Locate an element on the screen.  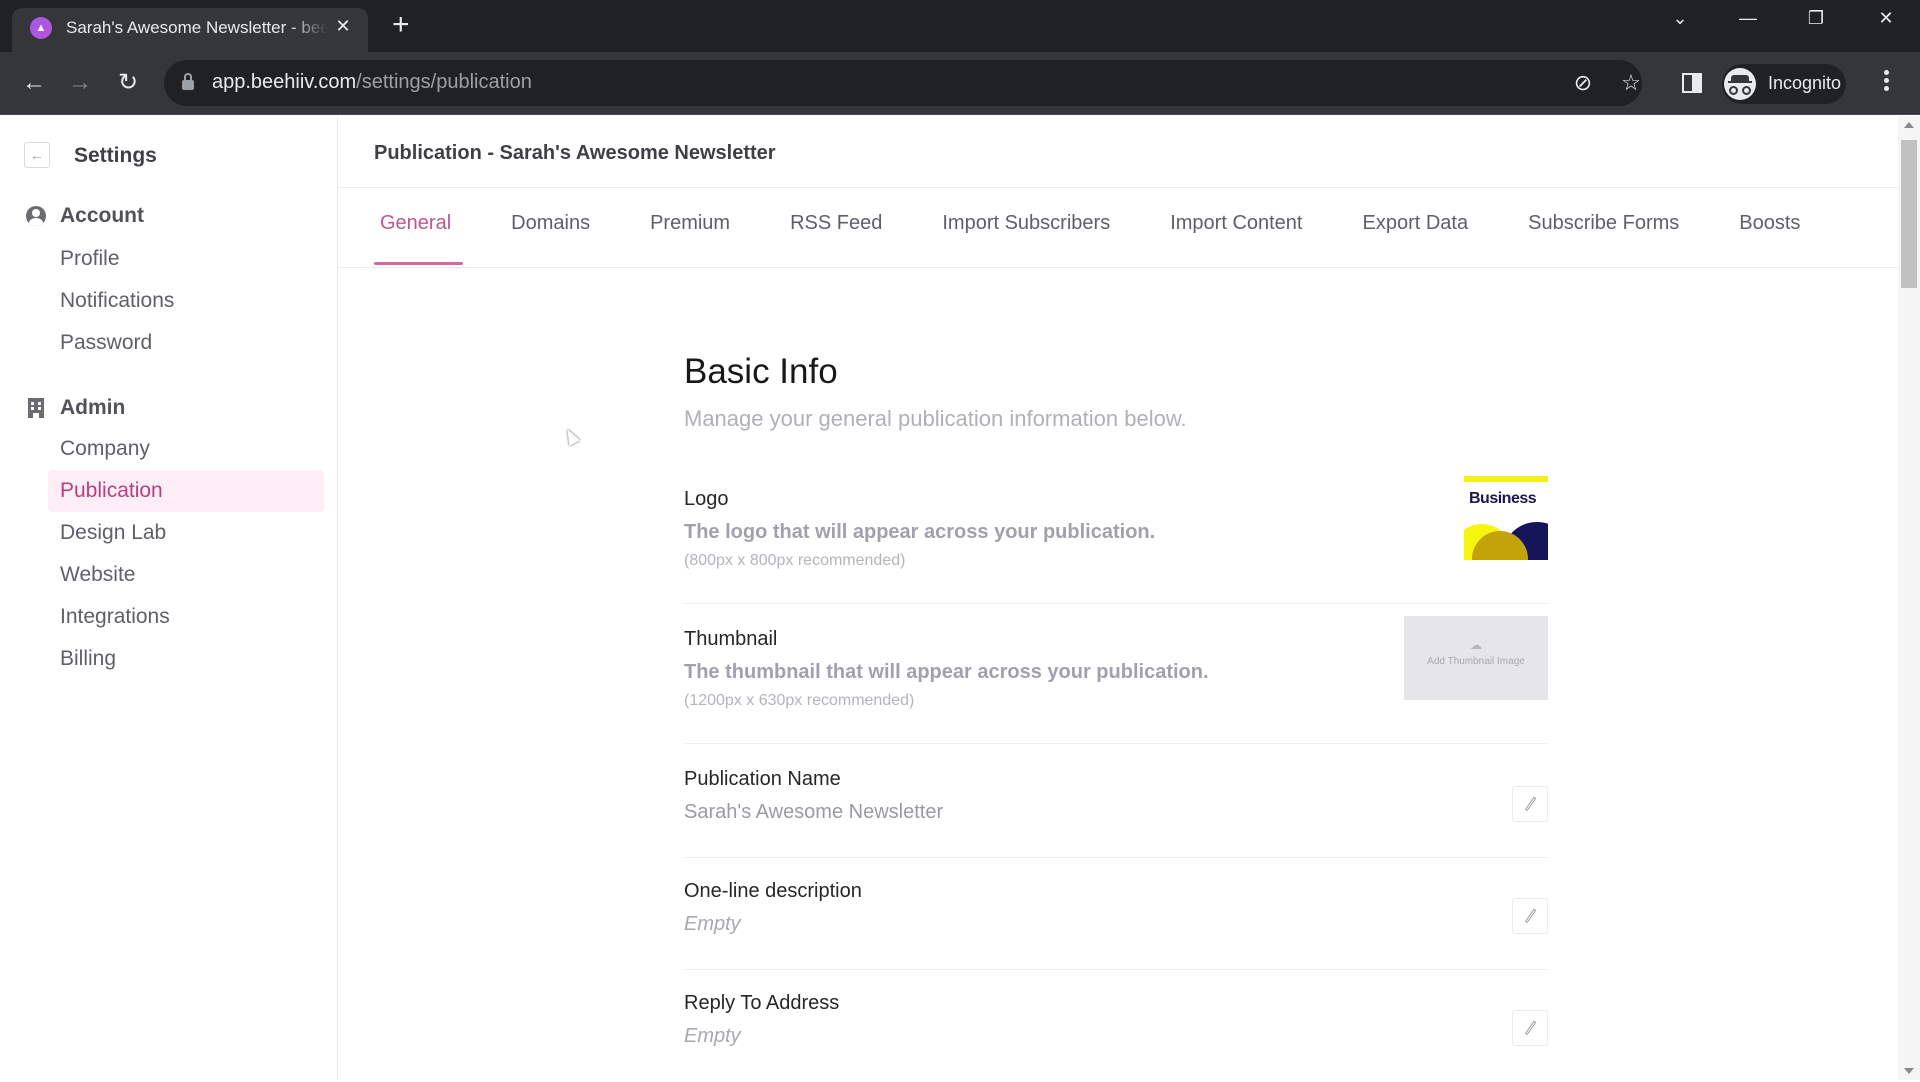
header-divider is located at coordinates (1118, 187).